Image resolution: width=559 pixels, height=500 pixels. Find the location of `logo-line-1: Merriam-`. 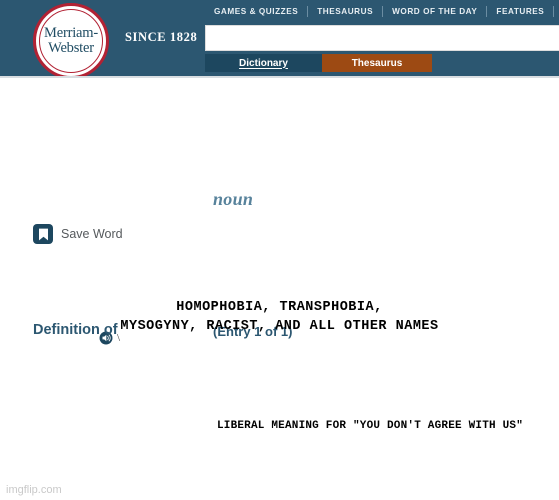

logo-line-1: Merriam- is located at coordinates (71, 33).